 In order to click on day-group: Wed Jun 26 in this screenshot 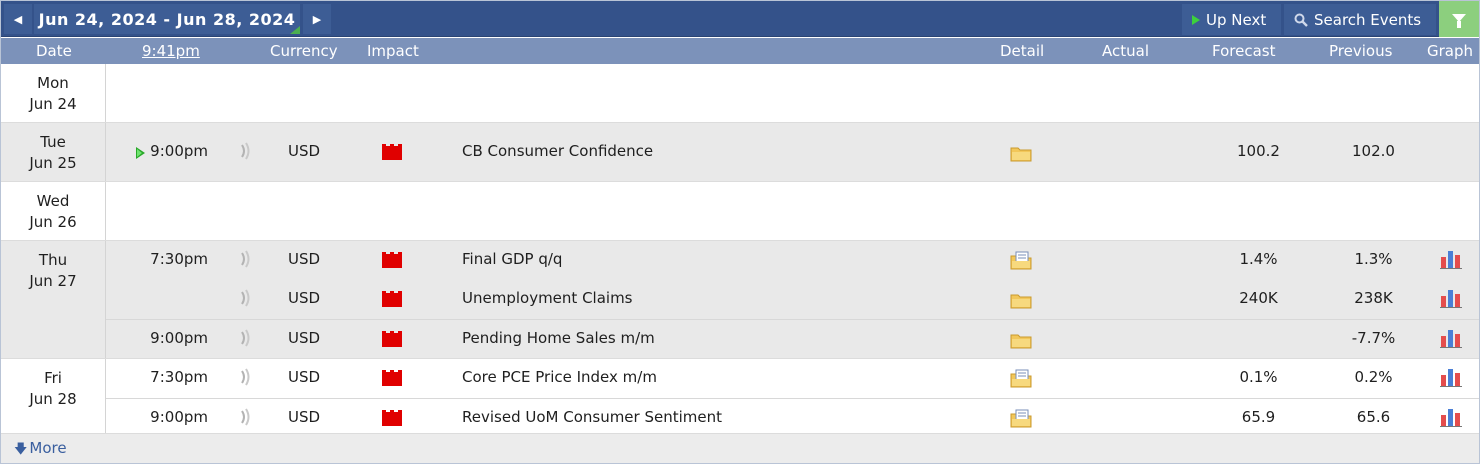, I will do `click(740, 211)`.